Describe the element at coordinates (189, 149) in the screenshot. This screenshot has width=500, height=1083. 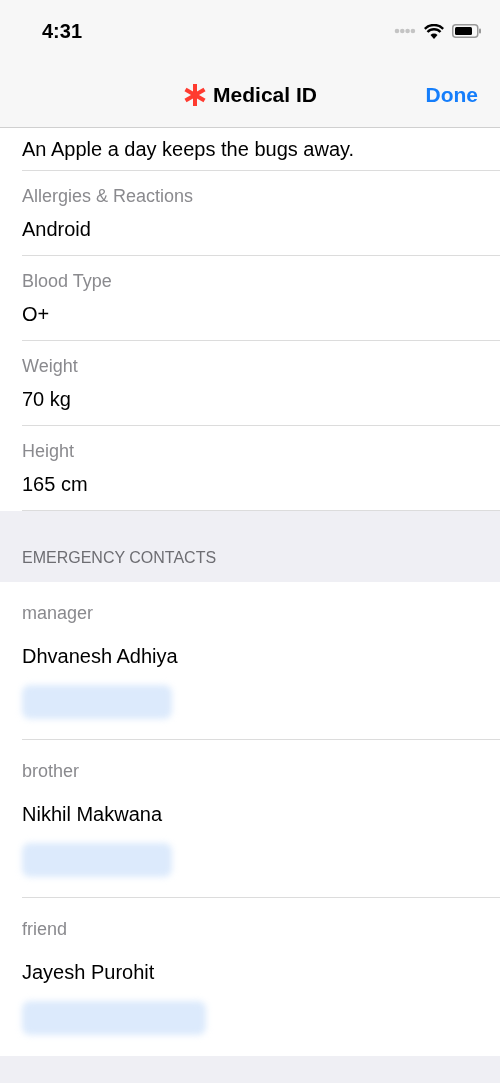
I see `field-value: An Apple a day keeps the bugs away.` at that location.